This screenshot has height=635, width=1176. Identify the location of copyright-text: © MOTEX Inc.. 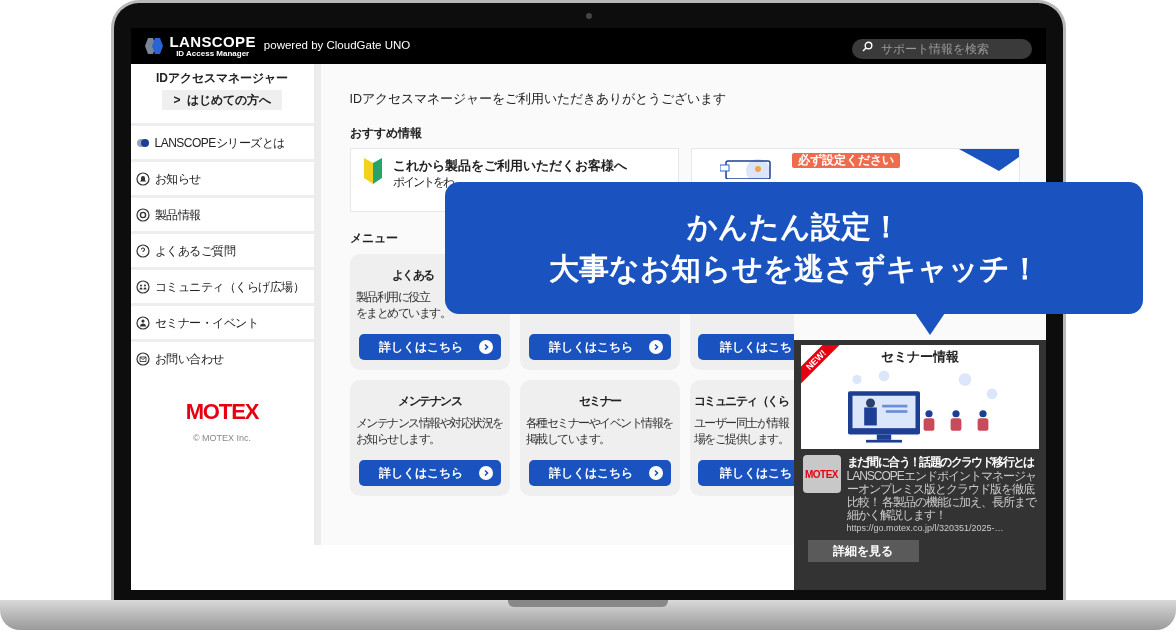
(222, 438).